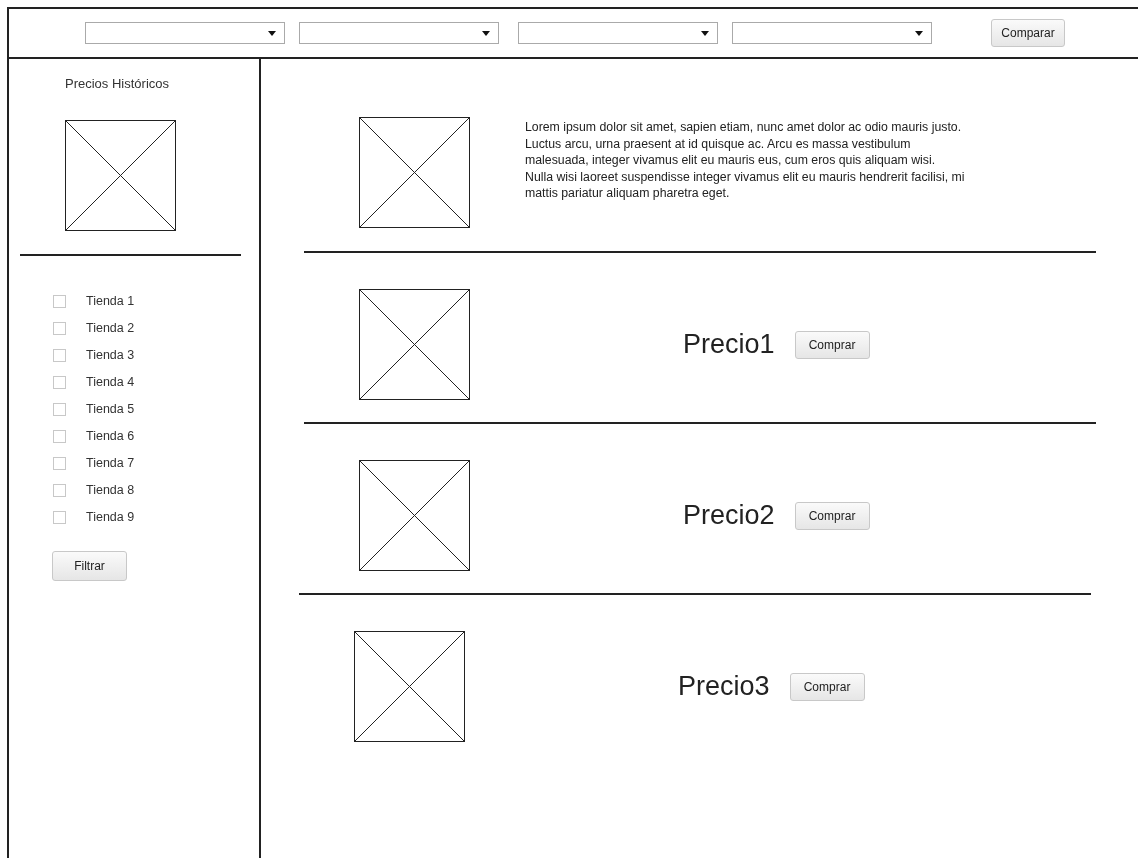 The height and width of the screenshot is (858, 1138). What do you see at coordinates (724, 687) in the screenshot?
I see `price-label: Precio3` at bounding box center [724, 687].